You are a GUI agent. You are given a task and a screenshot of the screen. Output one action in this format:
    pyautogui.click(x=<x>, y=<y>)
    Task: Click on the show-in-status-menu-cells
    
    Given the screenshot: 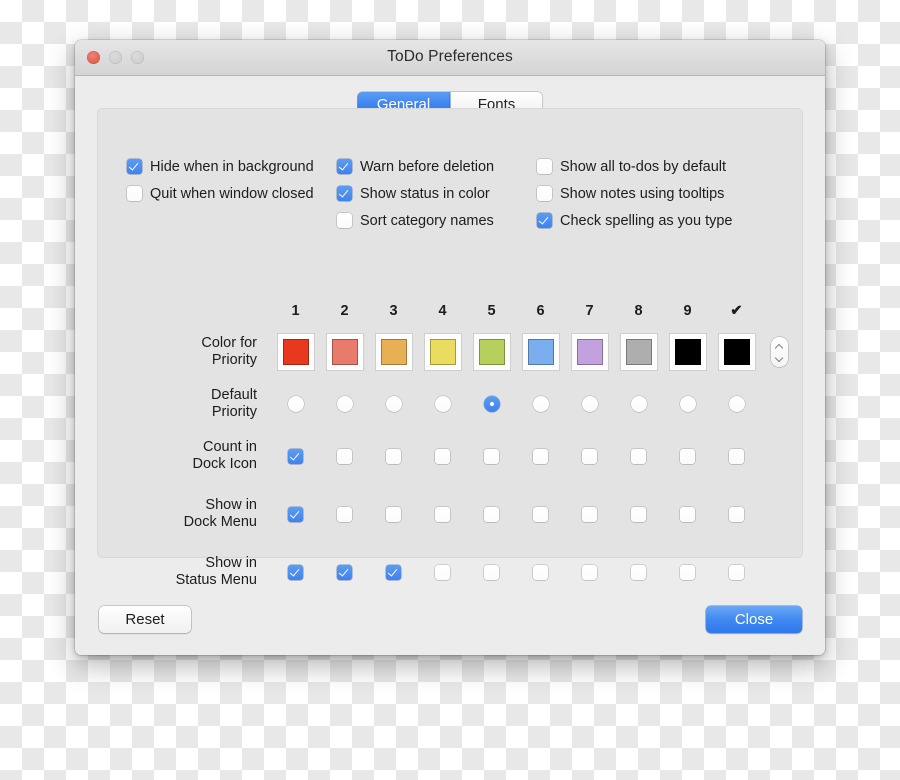 What is the action you would take?
    pyautogui.click(x=516, y=572)
    